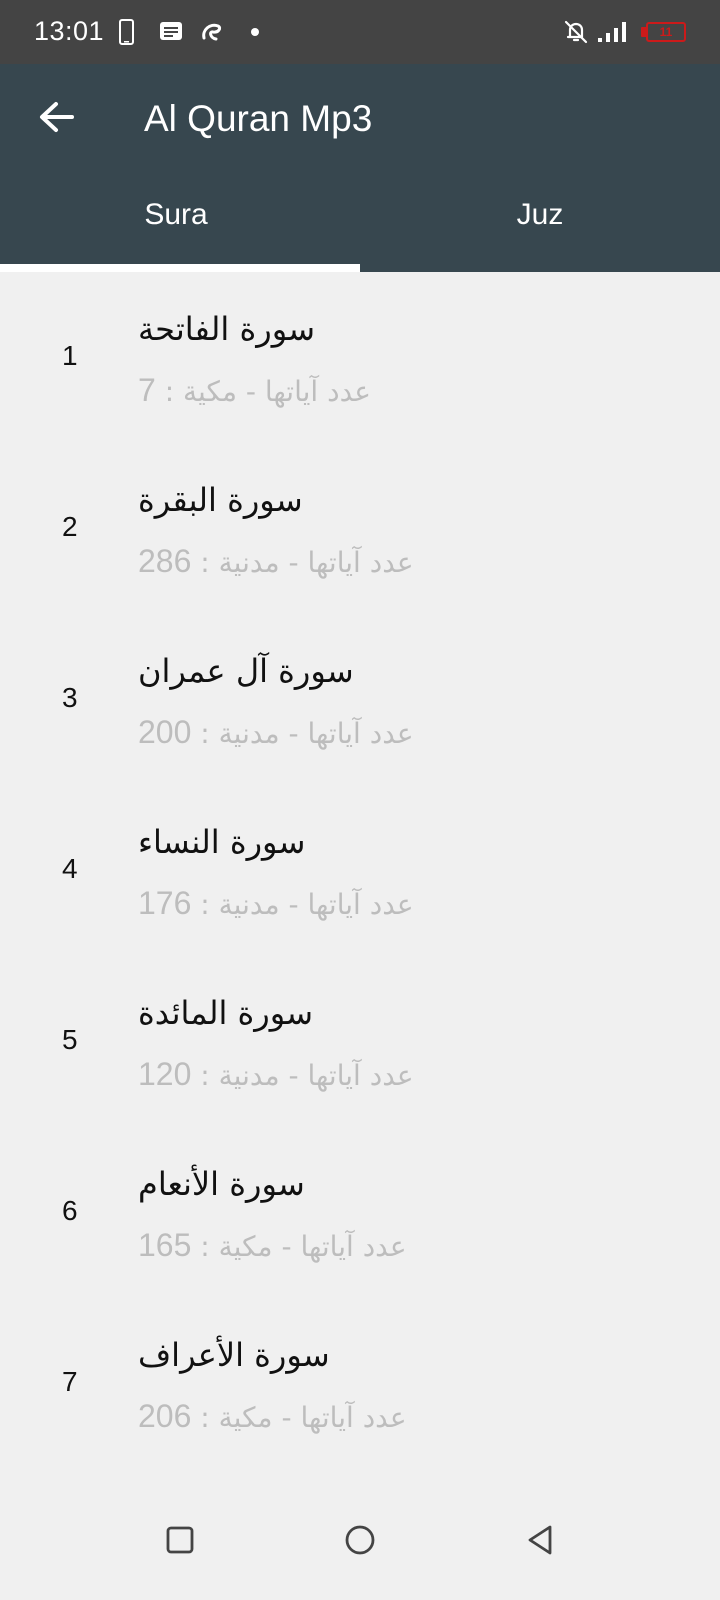  I want to click on verse-count: 206, so click(165, 1416).